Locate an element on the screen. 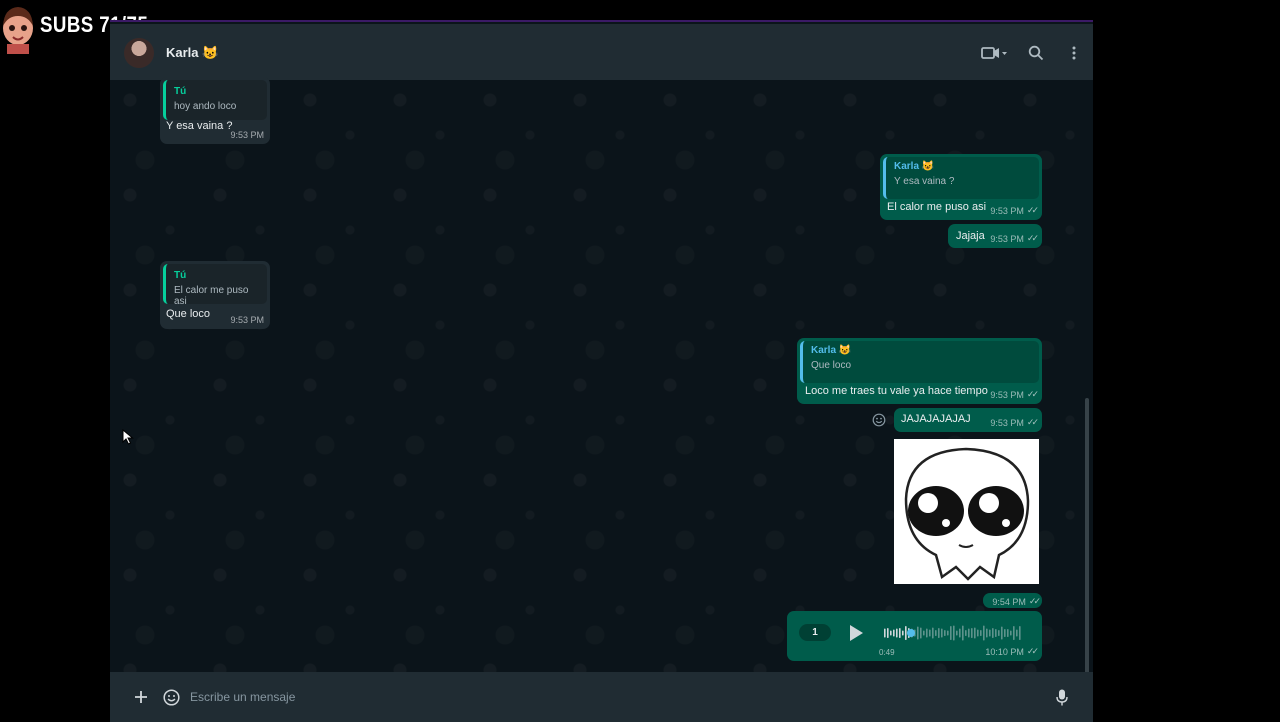 Image resolution: width=1280 pixels, height=722 pixels. react-button is located at coordinates (879, 420).